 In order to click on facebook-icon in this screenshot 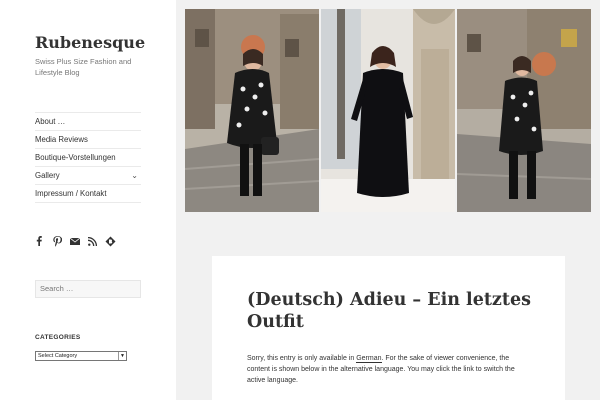, I will do `click(44, 241)`.